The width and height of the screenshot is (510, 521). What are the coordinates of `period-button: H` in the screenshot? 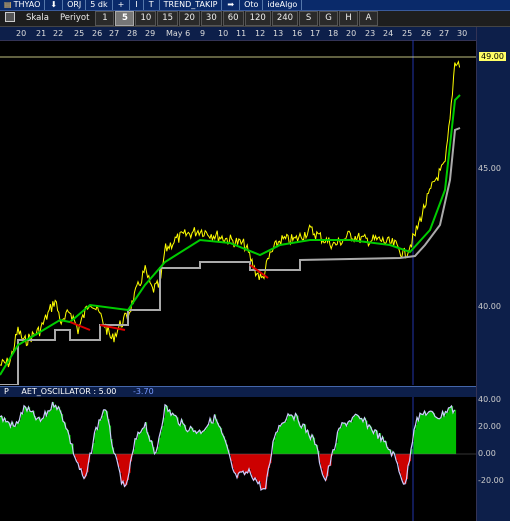 It's located at (349, 18).